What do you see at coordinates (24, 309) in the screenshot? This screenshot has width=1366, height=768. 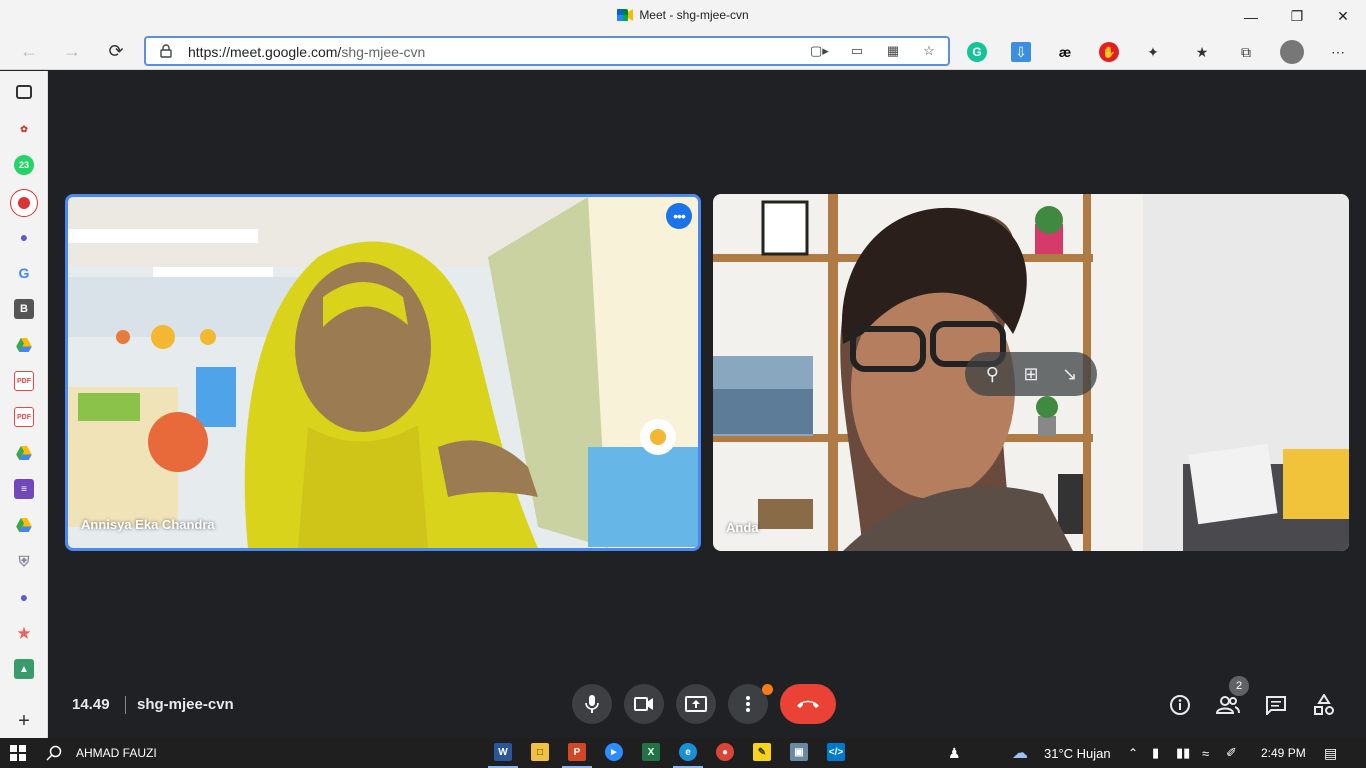 I see `app-b-icon: B` at bounding box center [24, 309].